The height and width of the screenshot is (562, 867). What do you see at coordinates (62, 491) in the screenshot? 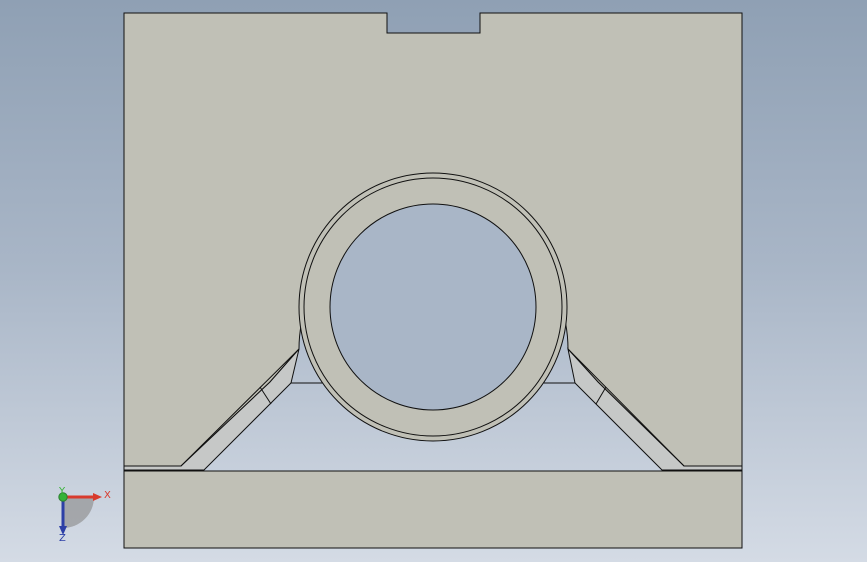
I see `y-axis-label: Y` at bounding box center [62, 491].